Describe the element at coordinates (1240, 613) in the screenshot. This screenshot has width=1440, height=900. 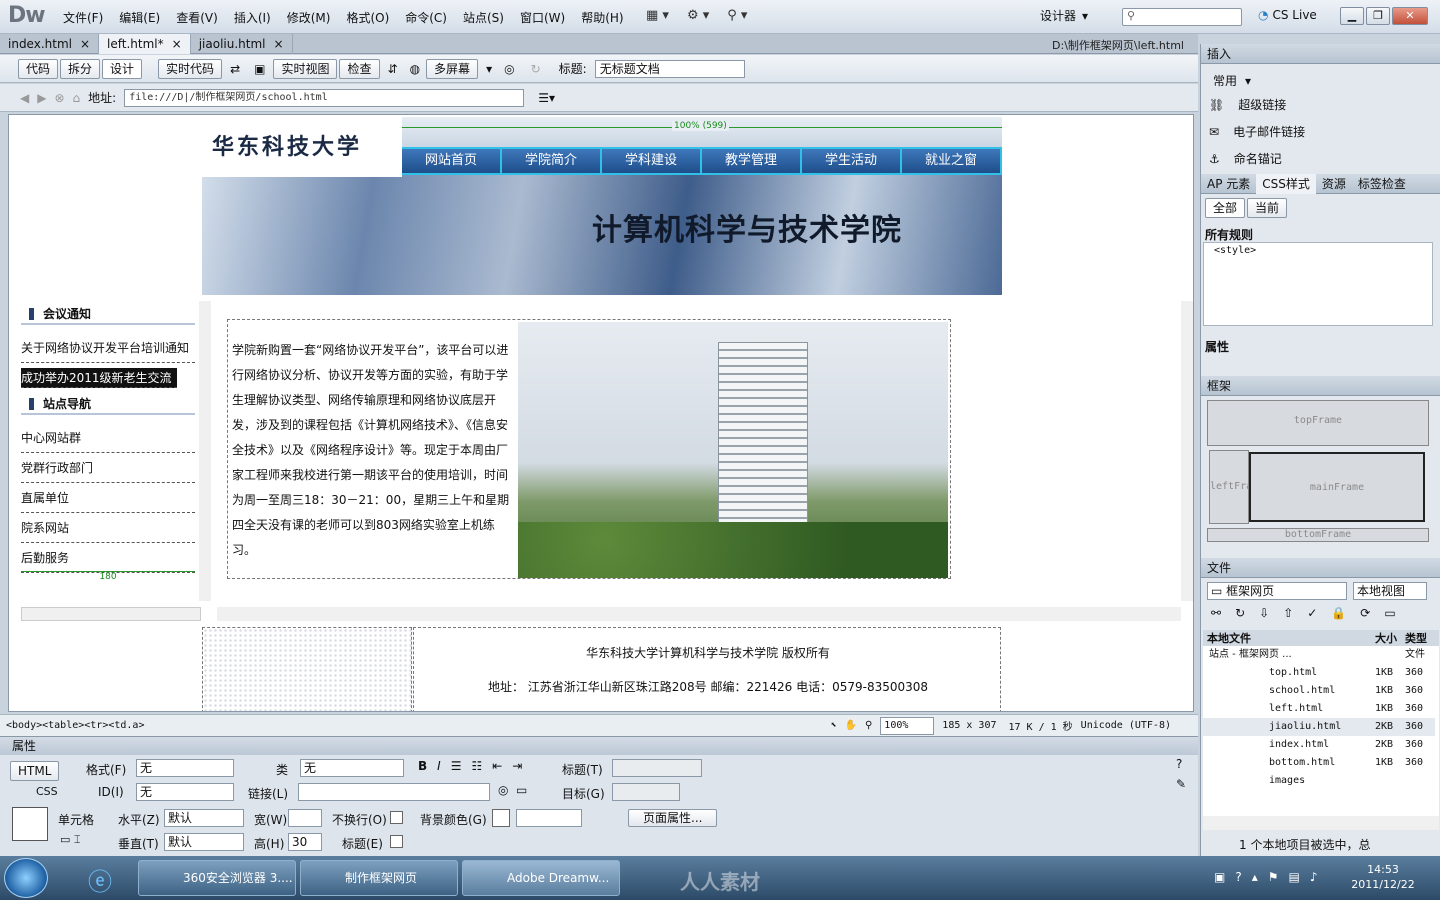
I see `refresh-icon: ↻` at that location.